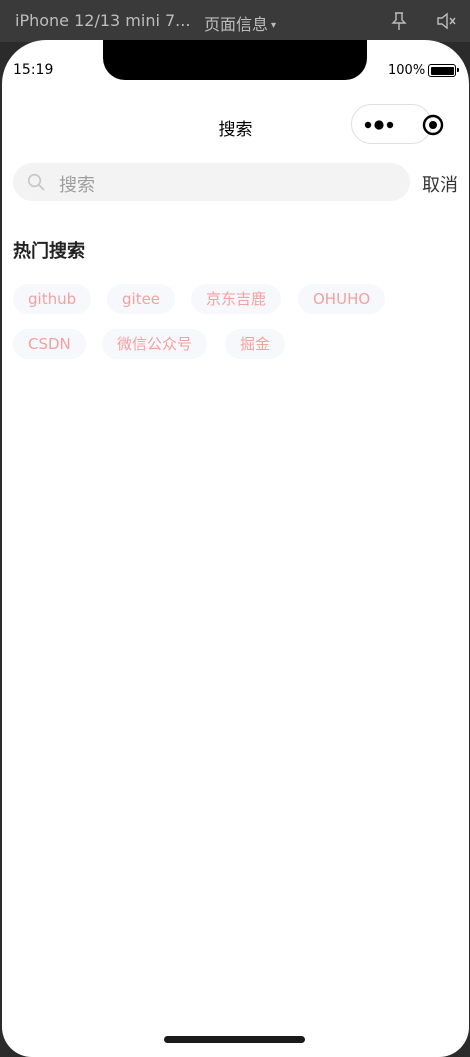 The width and height of the screenshot is (470, 1057). What do you see at coordinates (255, 344) in the screenshot?
I see `tag-juejin: 掘金` at bounding box center [255, 344].